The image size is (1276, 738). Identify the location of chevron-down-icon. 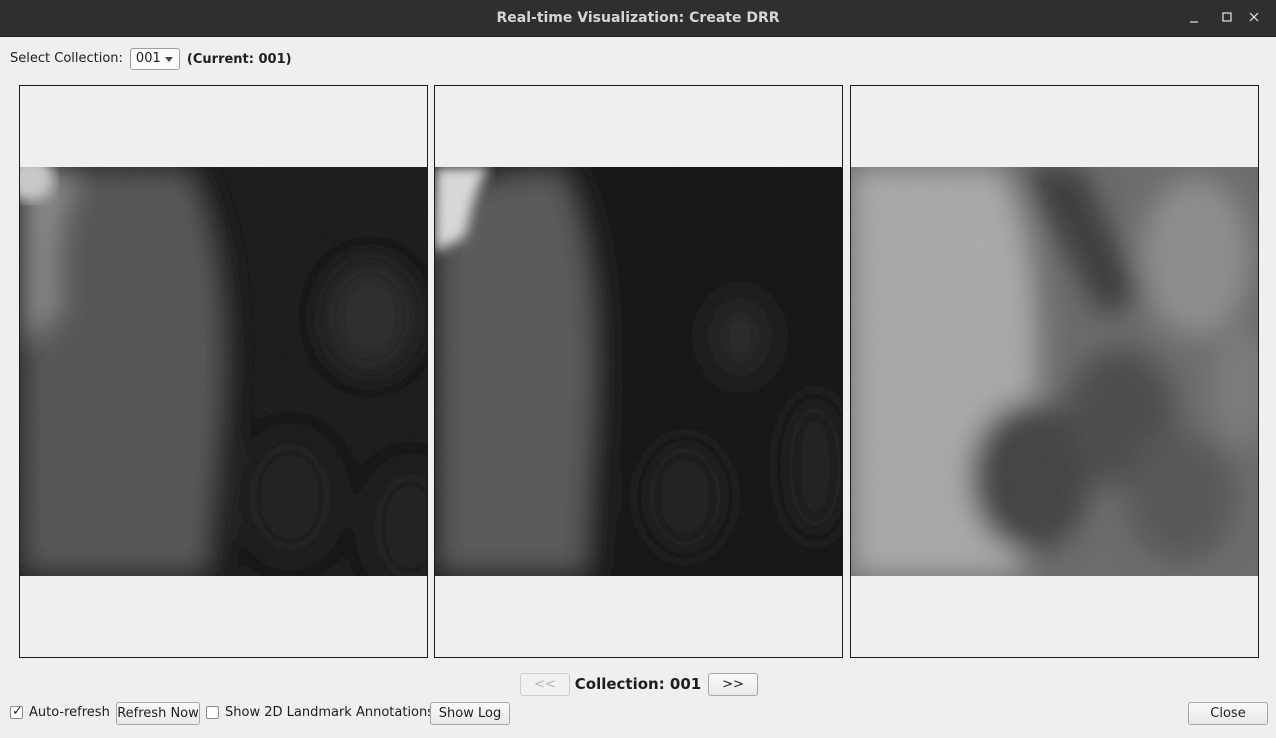
(168, 59).